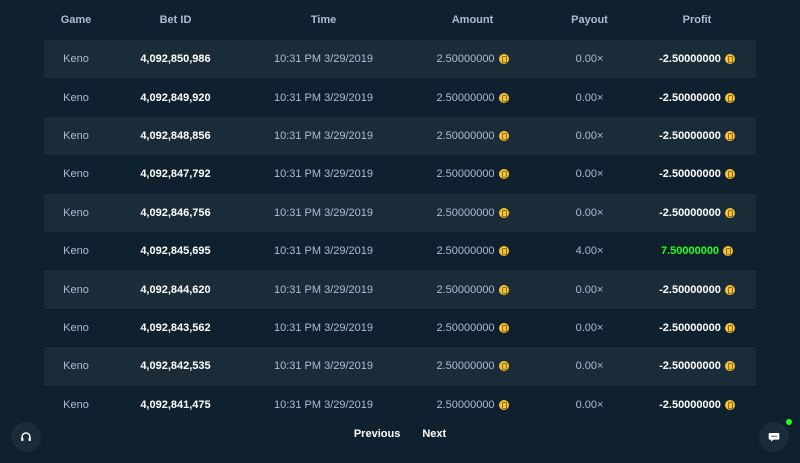 Image resolution: width=800 pixels, height=463 pixels. I want to click on bet-id-link: 4,092,841,475, so click(175, 405).